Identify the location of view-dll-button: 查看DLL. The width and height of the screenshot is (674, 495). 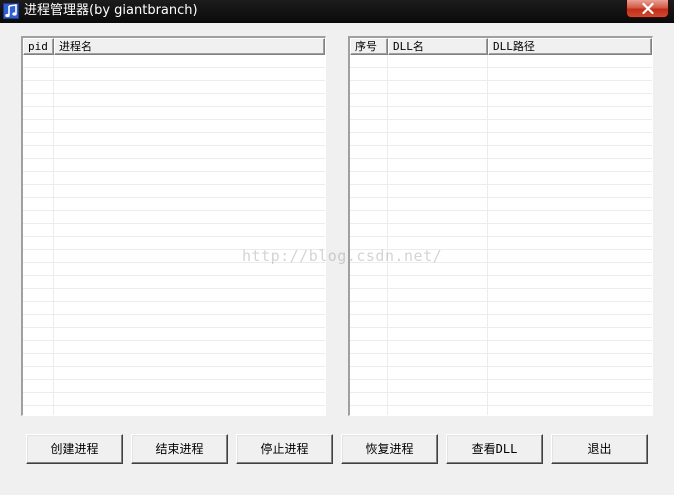
(494, 449).